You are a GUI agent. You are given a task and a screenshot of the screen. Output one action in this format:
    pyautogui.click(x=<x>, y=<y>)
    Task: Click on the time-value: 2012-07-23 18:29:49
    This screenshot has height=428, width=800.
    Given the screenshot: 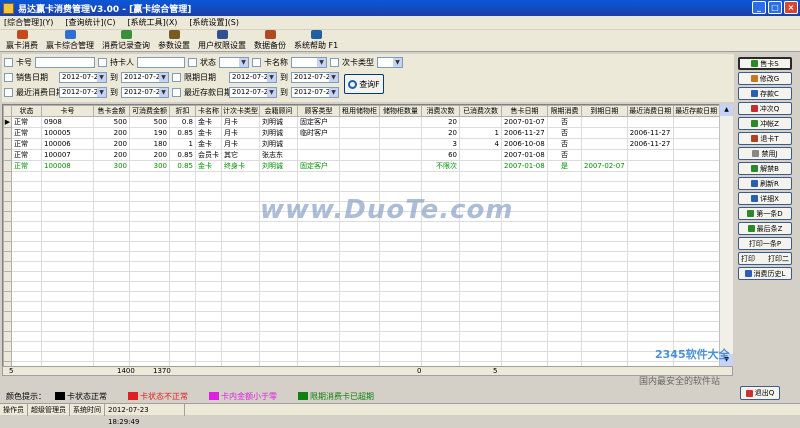 What is the action you would take?
    pyautogui.click(x=145, y=414)
    